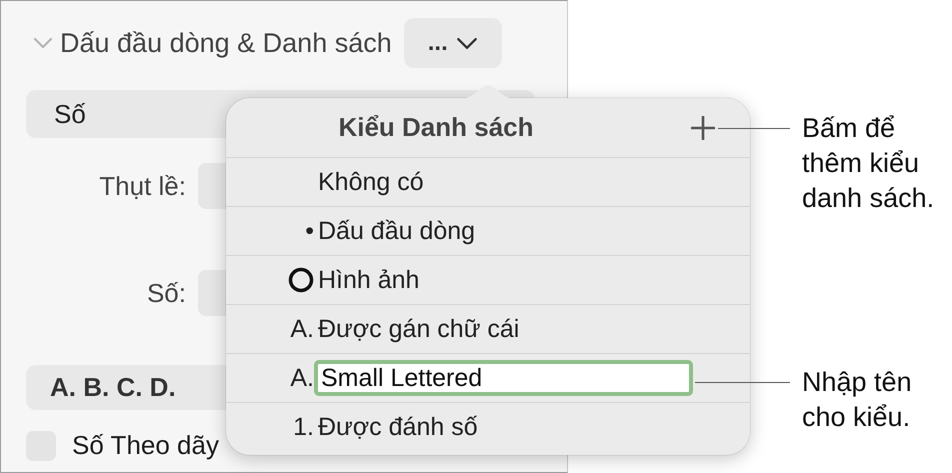 This screenshot has width=952, height=473. I want to click on field-label: Số:, so click(166, 293).